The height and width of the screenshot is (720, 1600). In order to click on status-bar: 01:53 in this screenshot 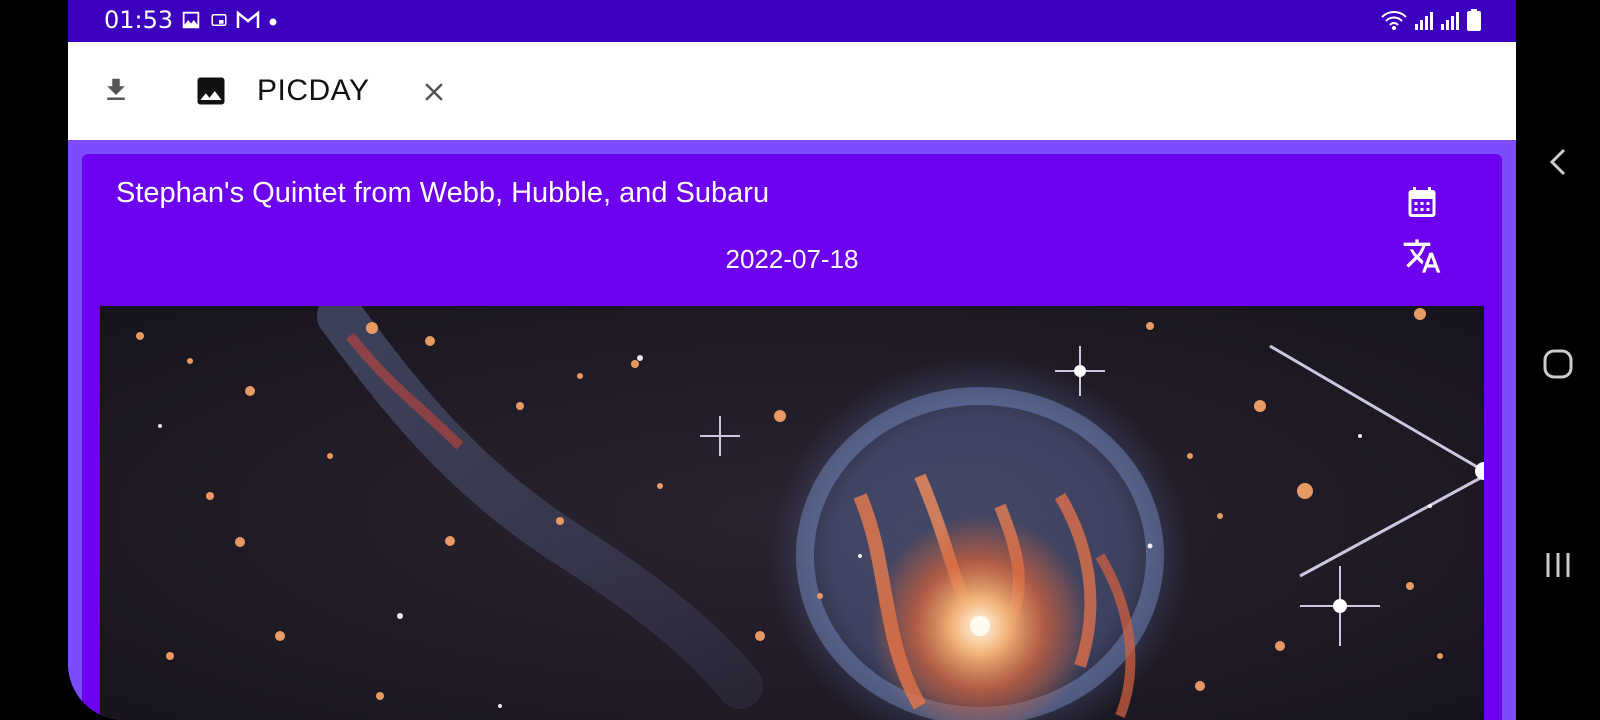, I will do `click(792, 21)`.